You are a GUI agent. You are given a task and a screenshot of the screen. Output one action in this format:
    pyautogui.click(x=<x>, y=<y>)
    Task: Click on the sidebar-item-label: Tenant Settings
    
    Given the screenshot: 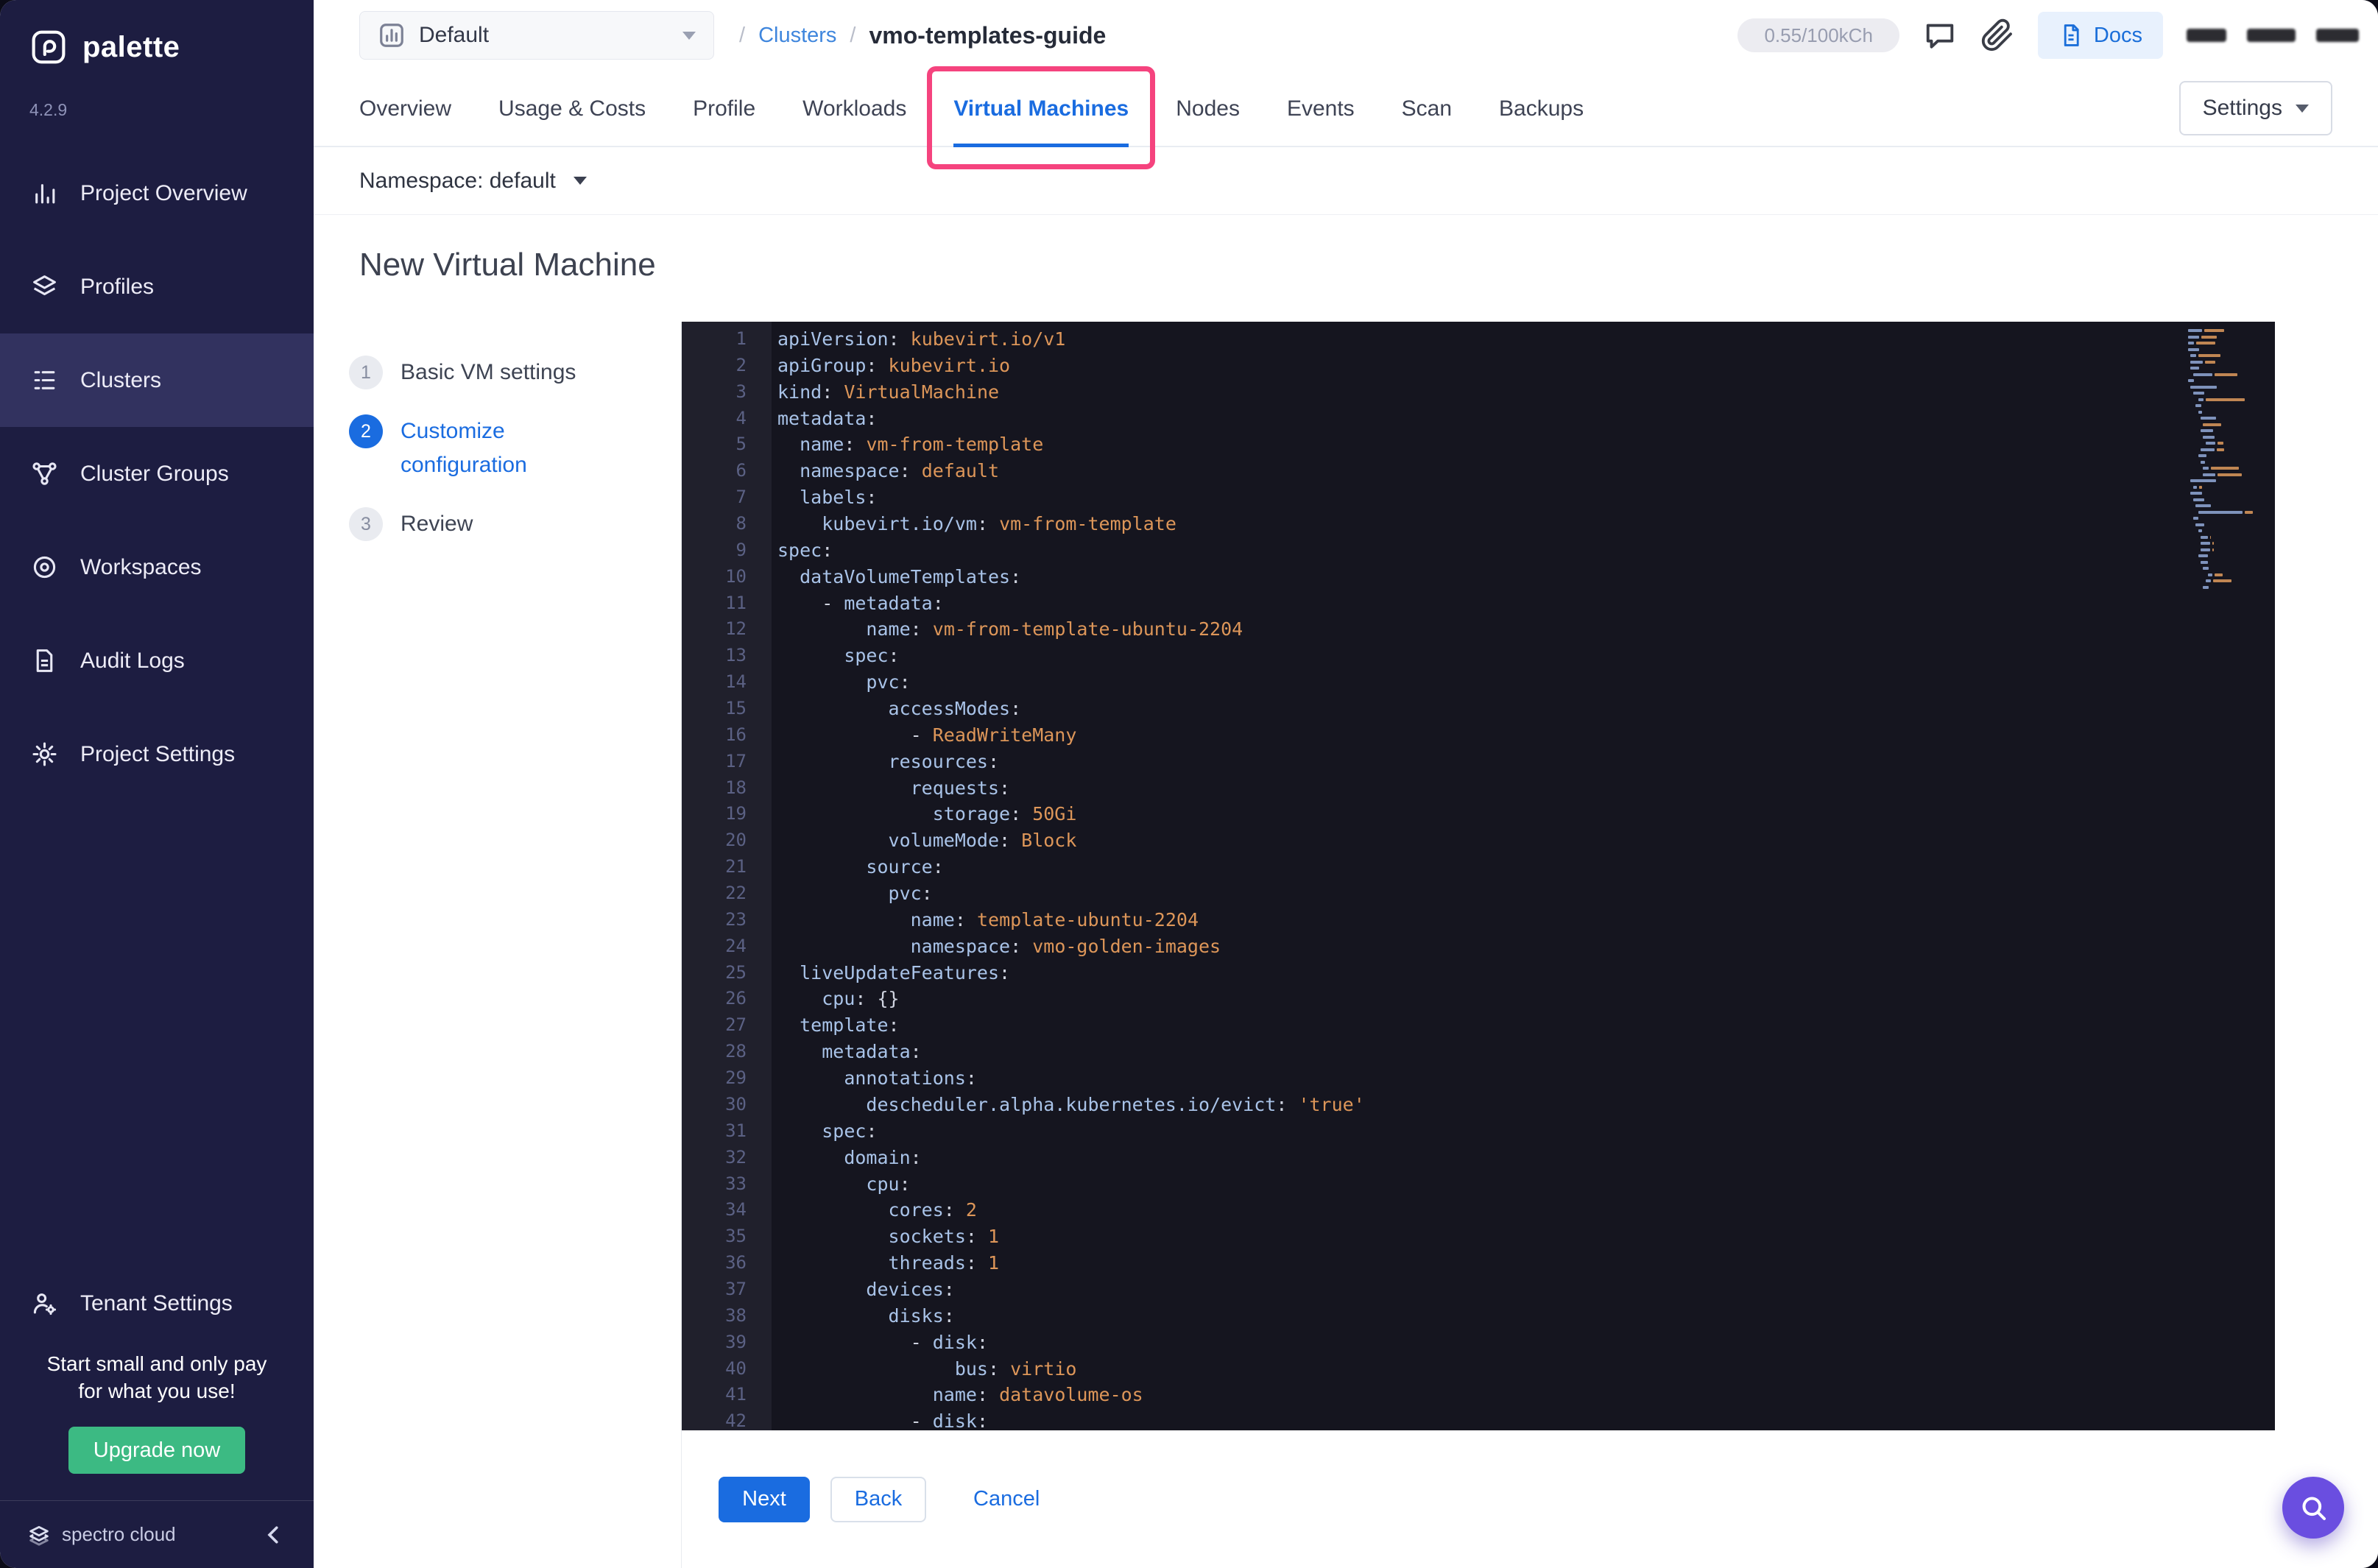 What is the action you would take?
    pyautogui.click(x=156, y=1303)
    